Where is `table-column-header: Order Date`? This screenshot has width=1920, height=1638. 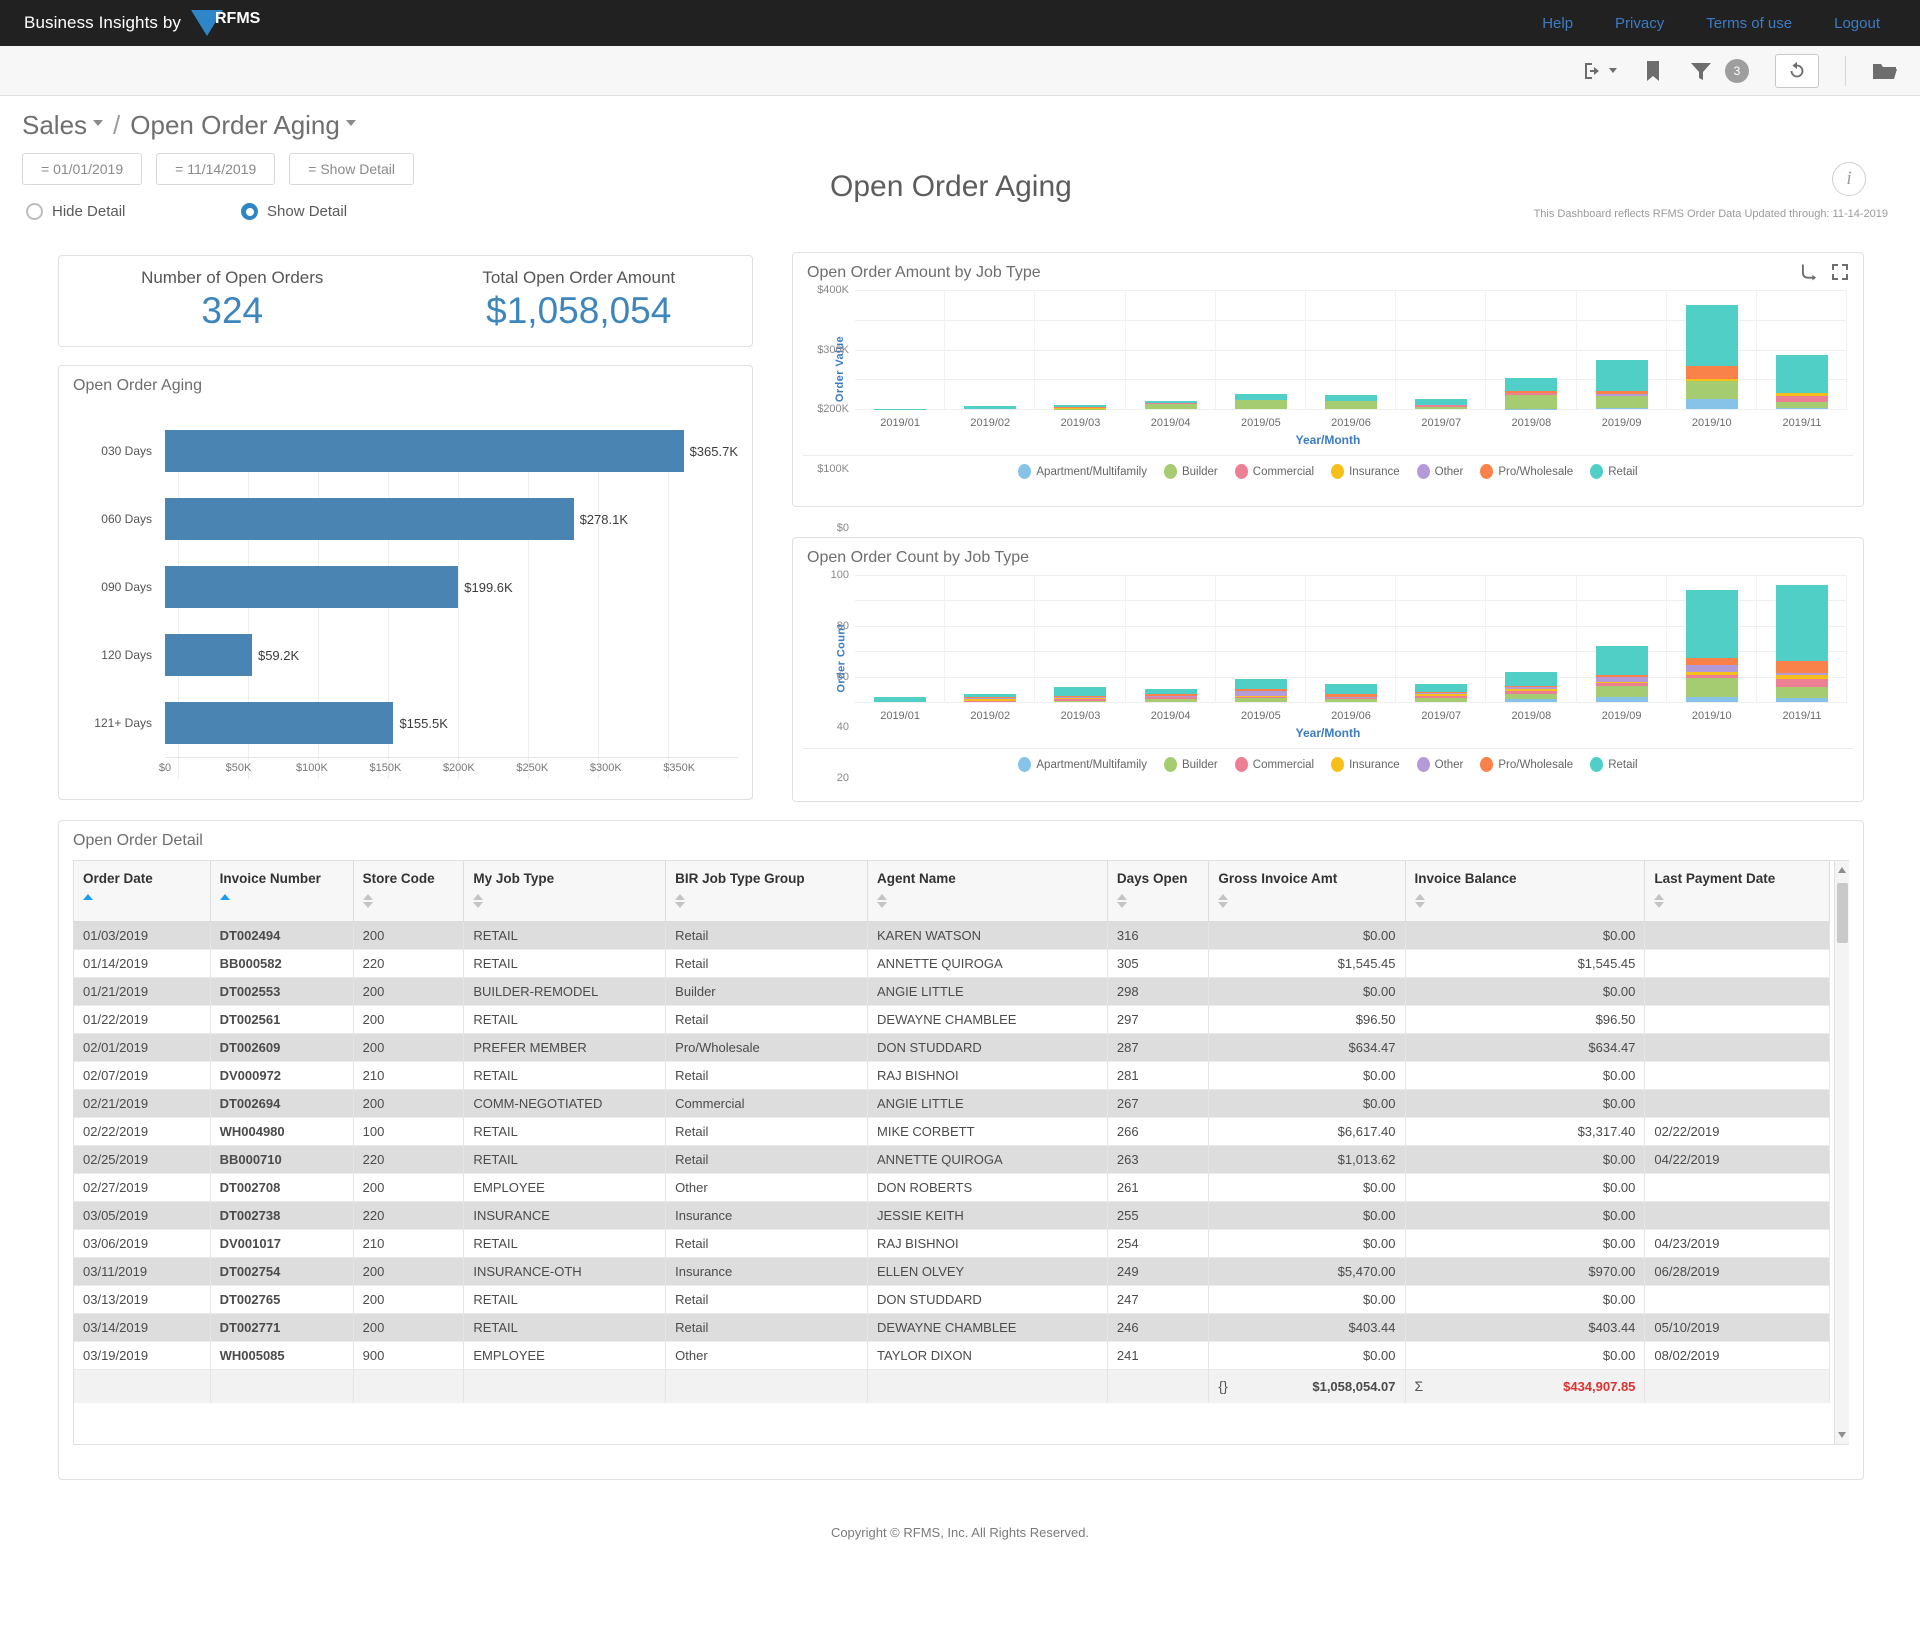
table-column-header: Order Date is located at coordinates (142, 891).